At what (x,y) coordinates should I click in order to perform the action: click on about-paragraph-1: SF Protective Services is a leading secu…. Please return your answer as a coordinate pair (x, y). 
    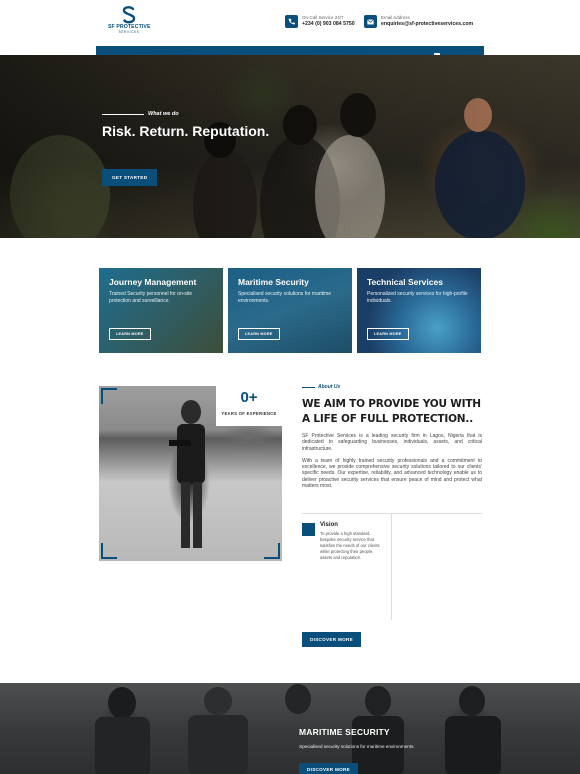
    Looking at the image, I should click on (392, 442).